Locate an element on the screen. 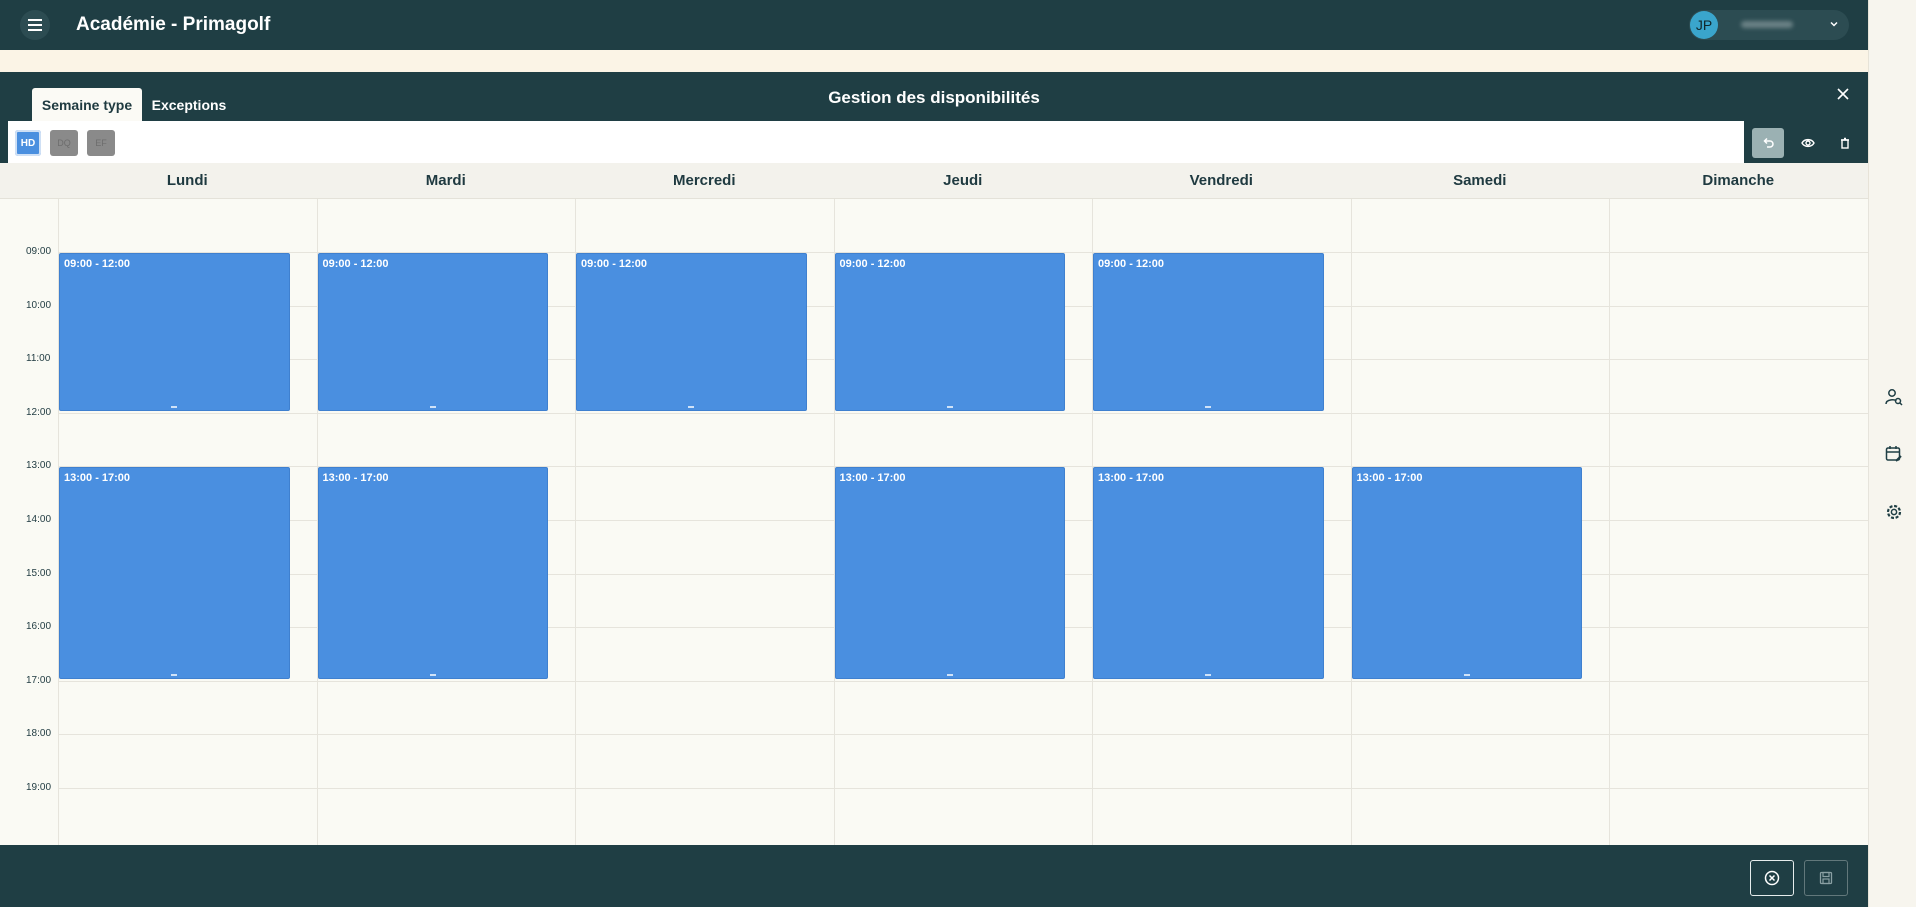 The image size is (1916, 907). time-label: 18:00 is located at coordinates (39, 734).